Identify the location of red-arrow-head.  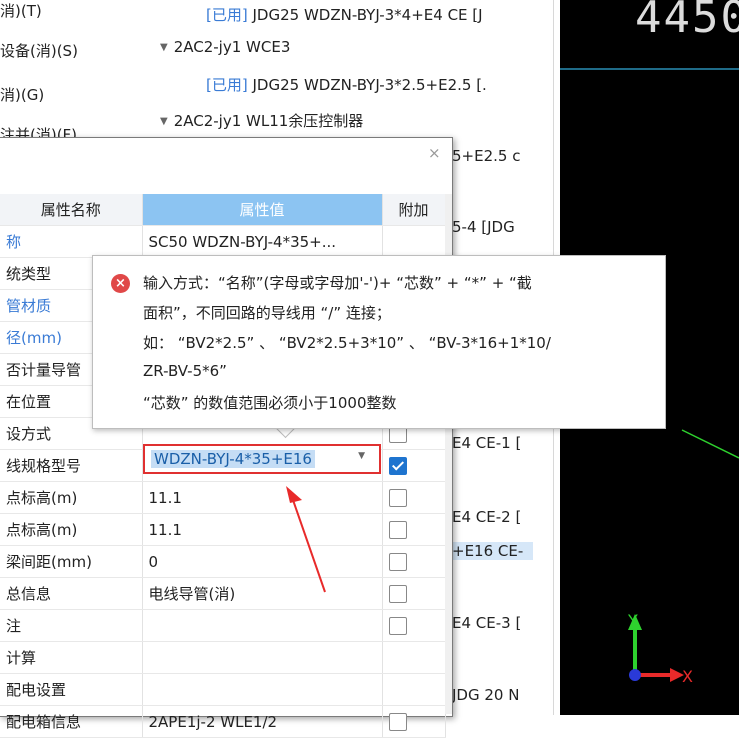
(294, 494).